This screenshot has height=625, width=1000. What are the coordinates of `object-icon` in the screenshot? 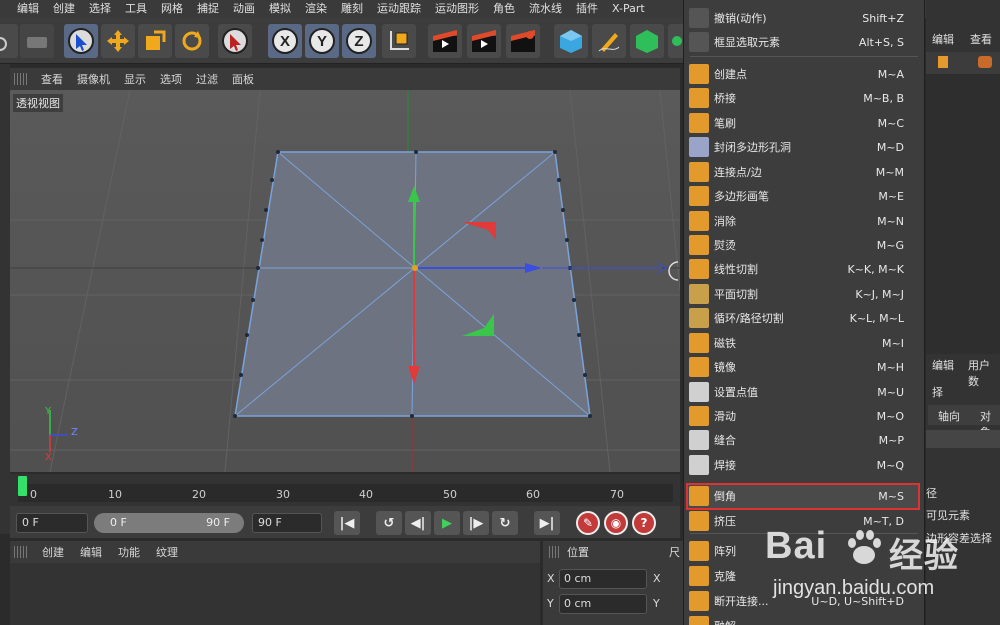 It's located at (943, 62).